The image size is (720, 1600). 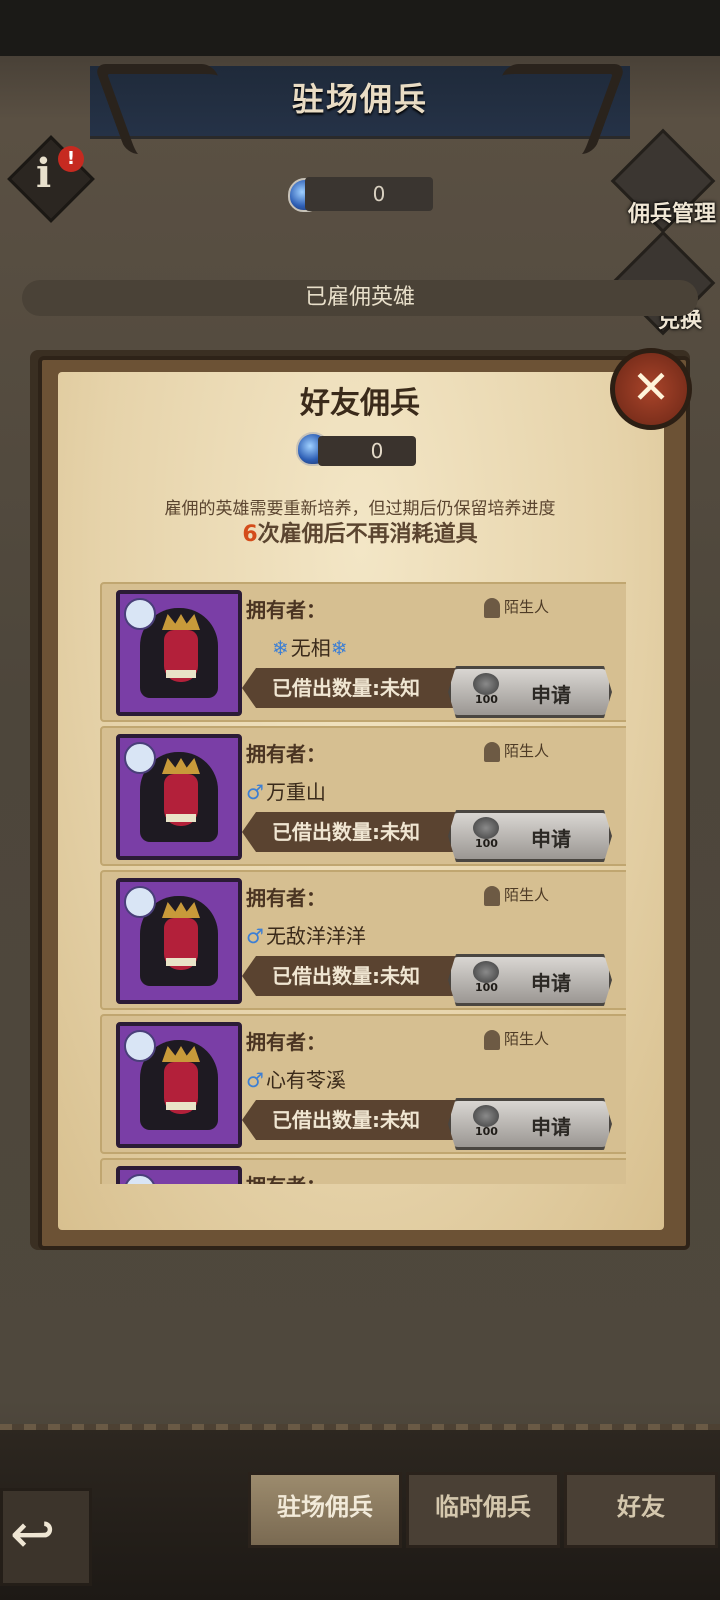 What do you see at coordinates (363, 1171) in the screenshot?
I see `mercenary-card: 拥有者：` at bounding box center [363, 1171].